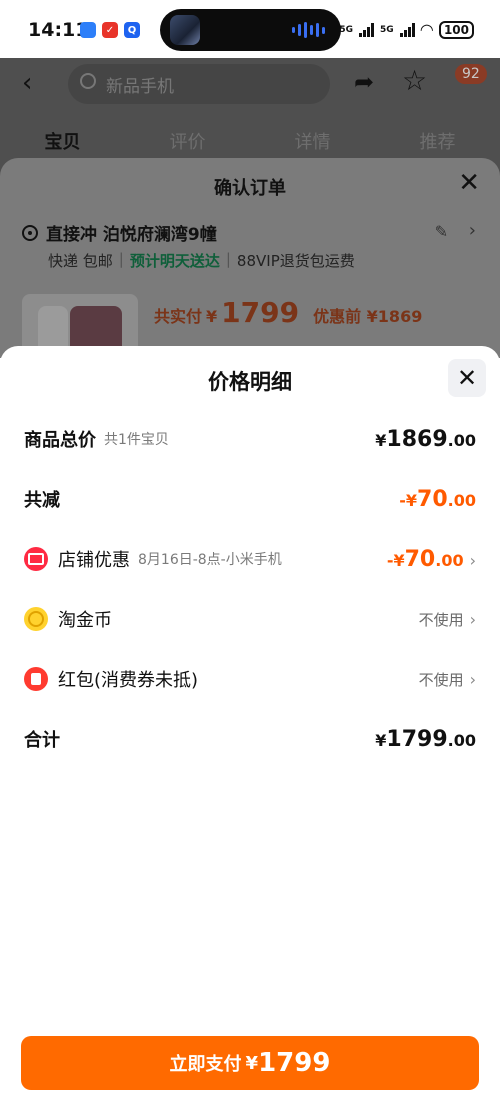 The image size is (500, 1111). What do you see at coordinates (250, 739) in the screenshot?
I see `row-sum: 合计 ¥1799.00` at bounding box center [250, 739].